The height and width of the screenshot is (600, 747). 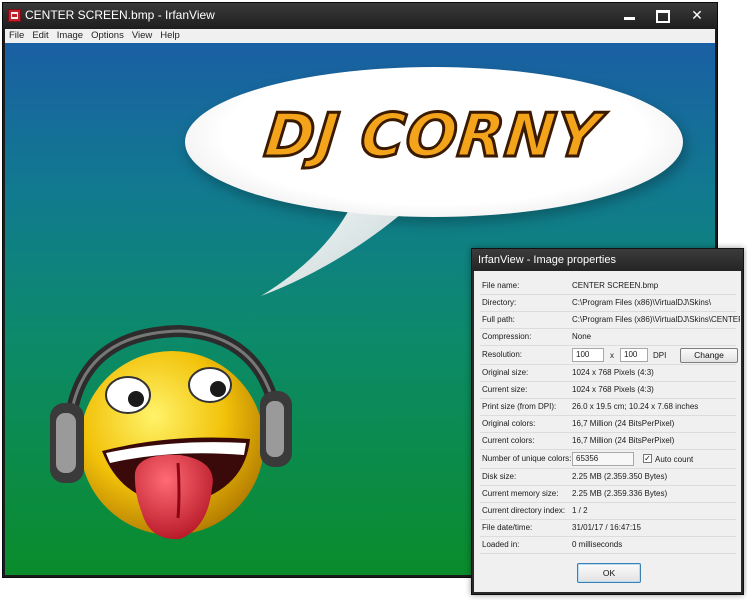 I want to click on prop-value: 26.0 x 19.5 cm; 10.24 x 7.68 inches, so click(x=635, y=406).